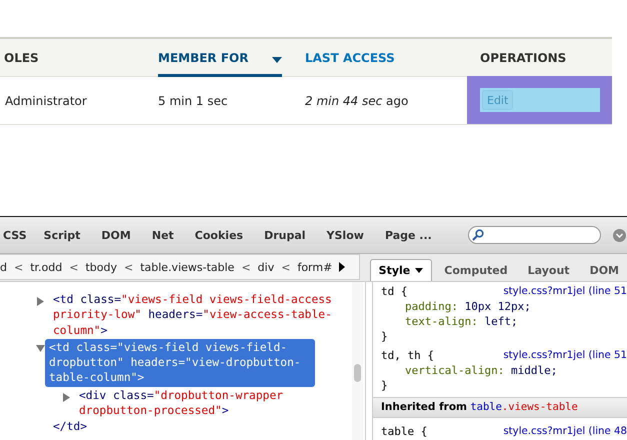 The width and height of the screenshot is (627, 440). What do you see at coordinates (180, 362) in the screenshot?
I see `selected-element-node: <td class="views-field views-field- dropbutton" headers="view-dropbutton- table-column">` at bounding box center [180, 362].